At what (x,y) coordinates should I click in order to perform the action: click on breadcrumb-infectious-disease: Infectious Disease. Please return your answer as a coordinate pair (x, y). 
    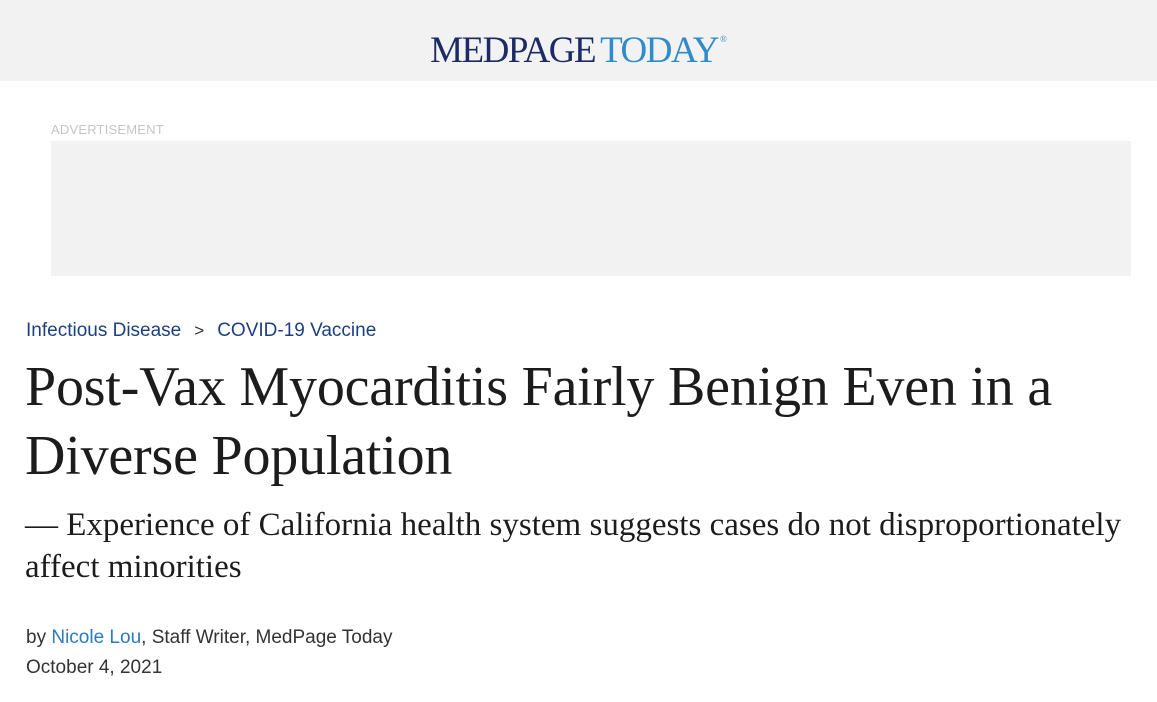
    Looking at the image, I should click on (103, 330).